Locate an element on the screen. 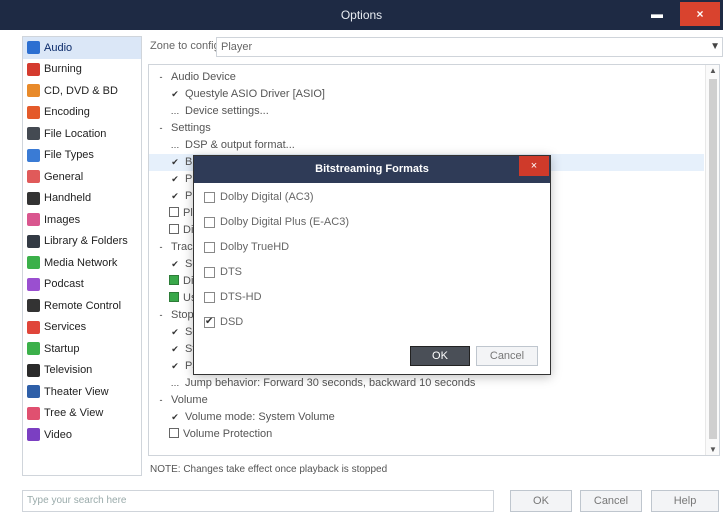 The height and width of the screenshot is (514, 723). tree-scrollbar: ▲ ▼ is located at coordinates (712, 260).